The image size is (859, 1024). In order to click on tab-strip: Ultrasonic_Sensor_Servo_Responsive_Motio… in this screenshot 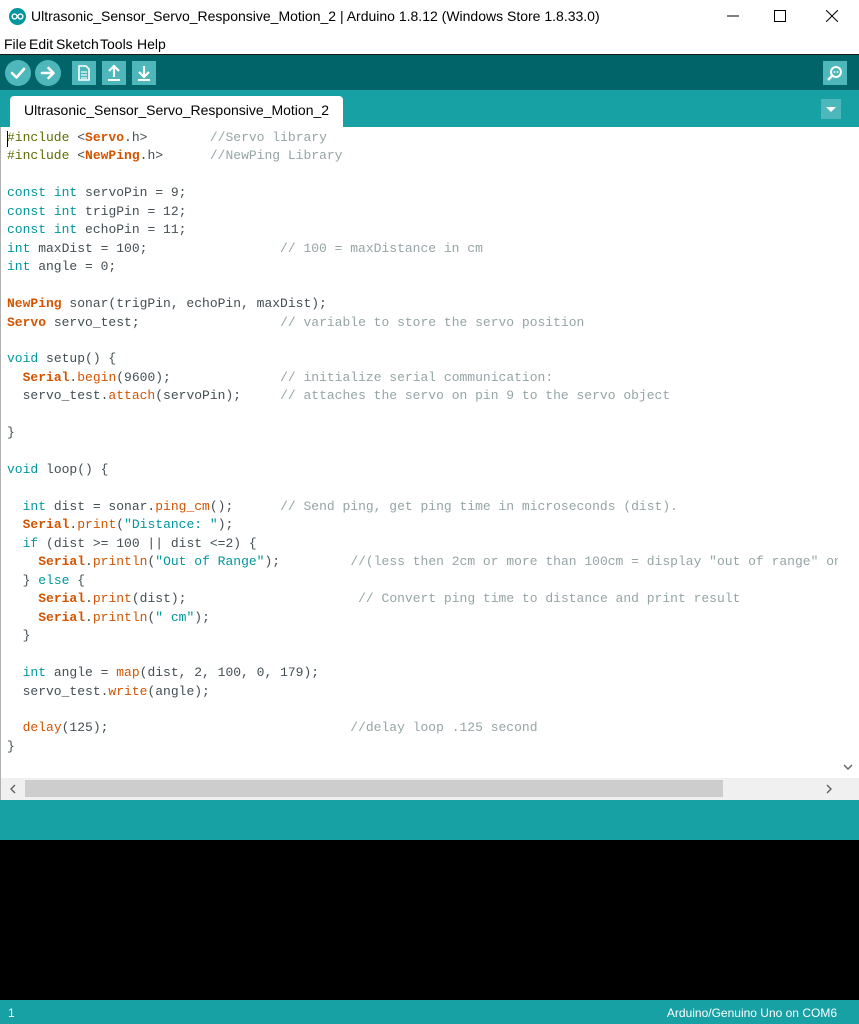, I will do `click(429, 108)`.